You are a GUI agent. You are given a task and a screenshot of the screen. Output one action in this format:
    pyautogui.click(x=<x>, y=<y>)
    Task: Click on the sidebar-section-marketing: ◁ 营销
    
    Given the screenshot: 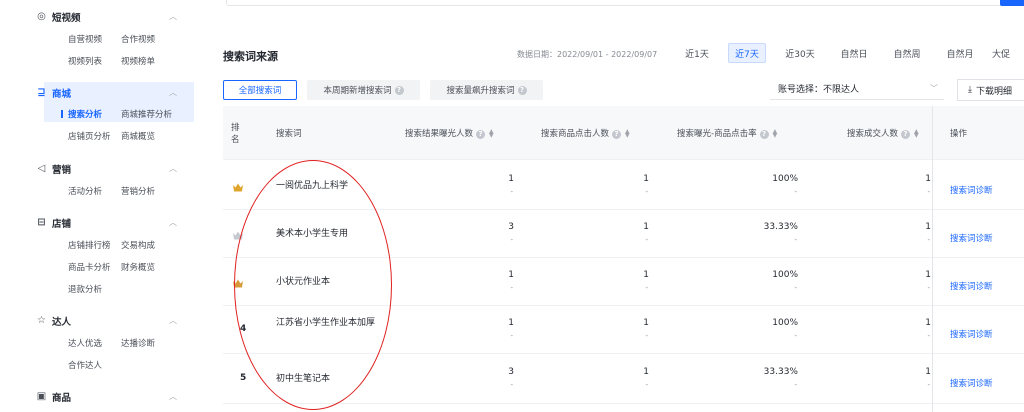 What is the action you would take?
    pyautogui.click(x=54, y=169)
    